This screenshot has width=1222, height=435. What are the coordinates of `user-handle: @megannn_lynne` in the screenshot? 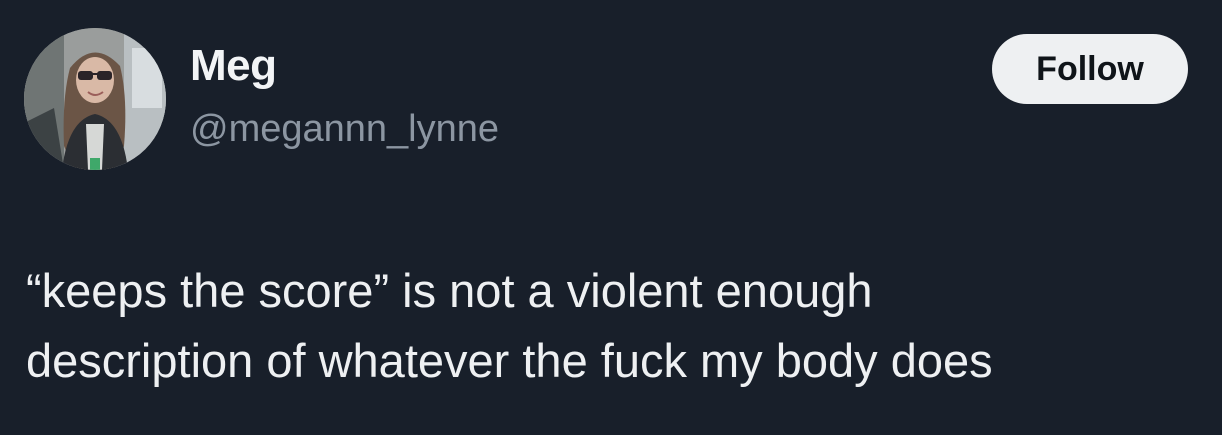 It's located at (344, 129).